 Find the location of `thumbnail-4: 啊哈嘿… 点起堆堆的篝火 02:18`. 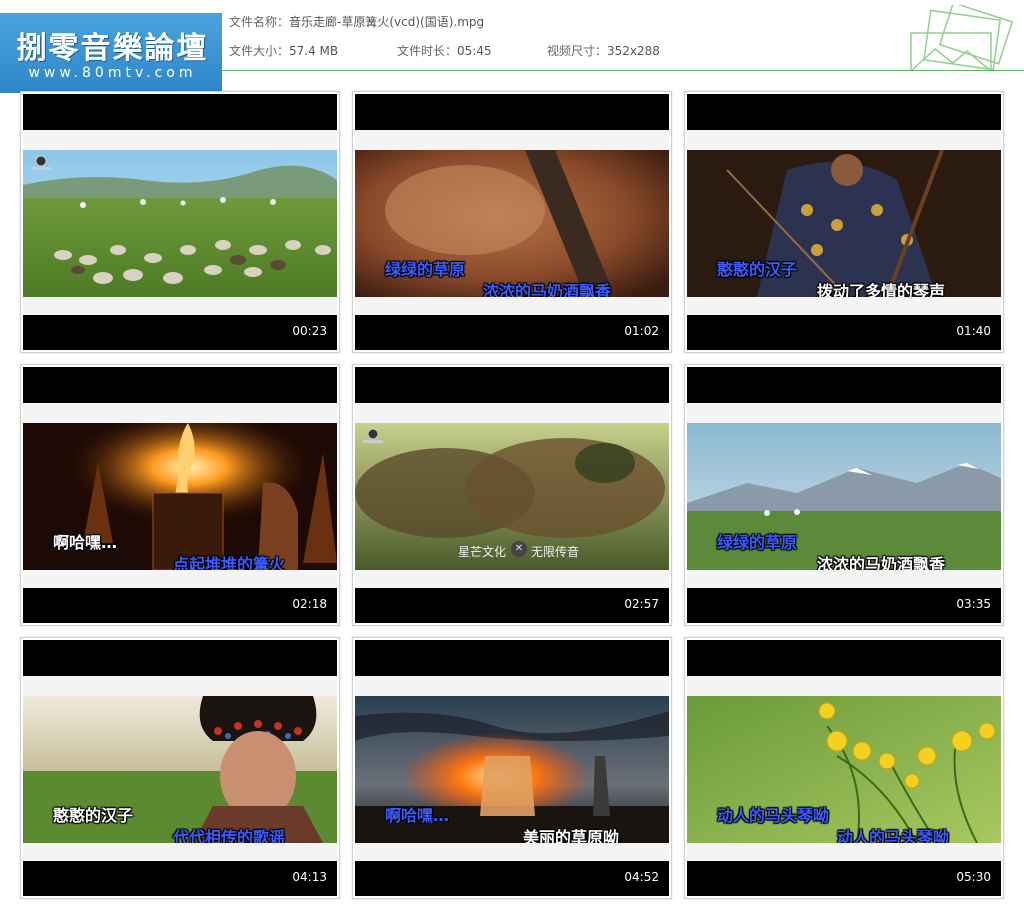

thumbnail-4: 啊哈嘿… 点起堆堆的篝火 02:18 is located at coordinates (180, 495).